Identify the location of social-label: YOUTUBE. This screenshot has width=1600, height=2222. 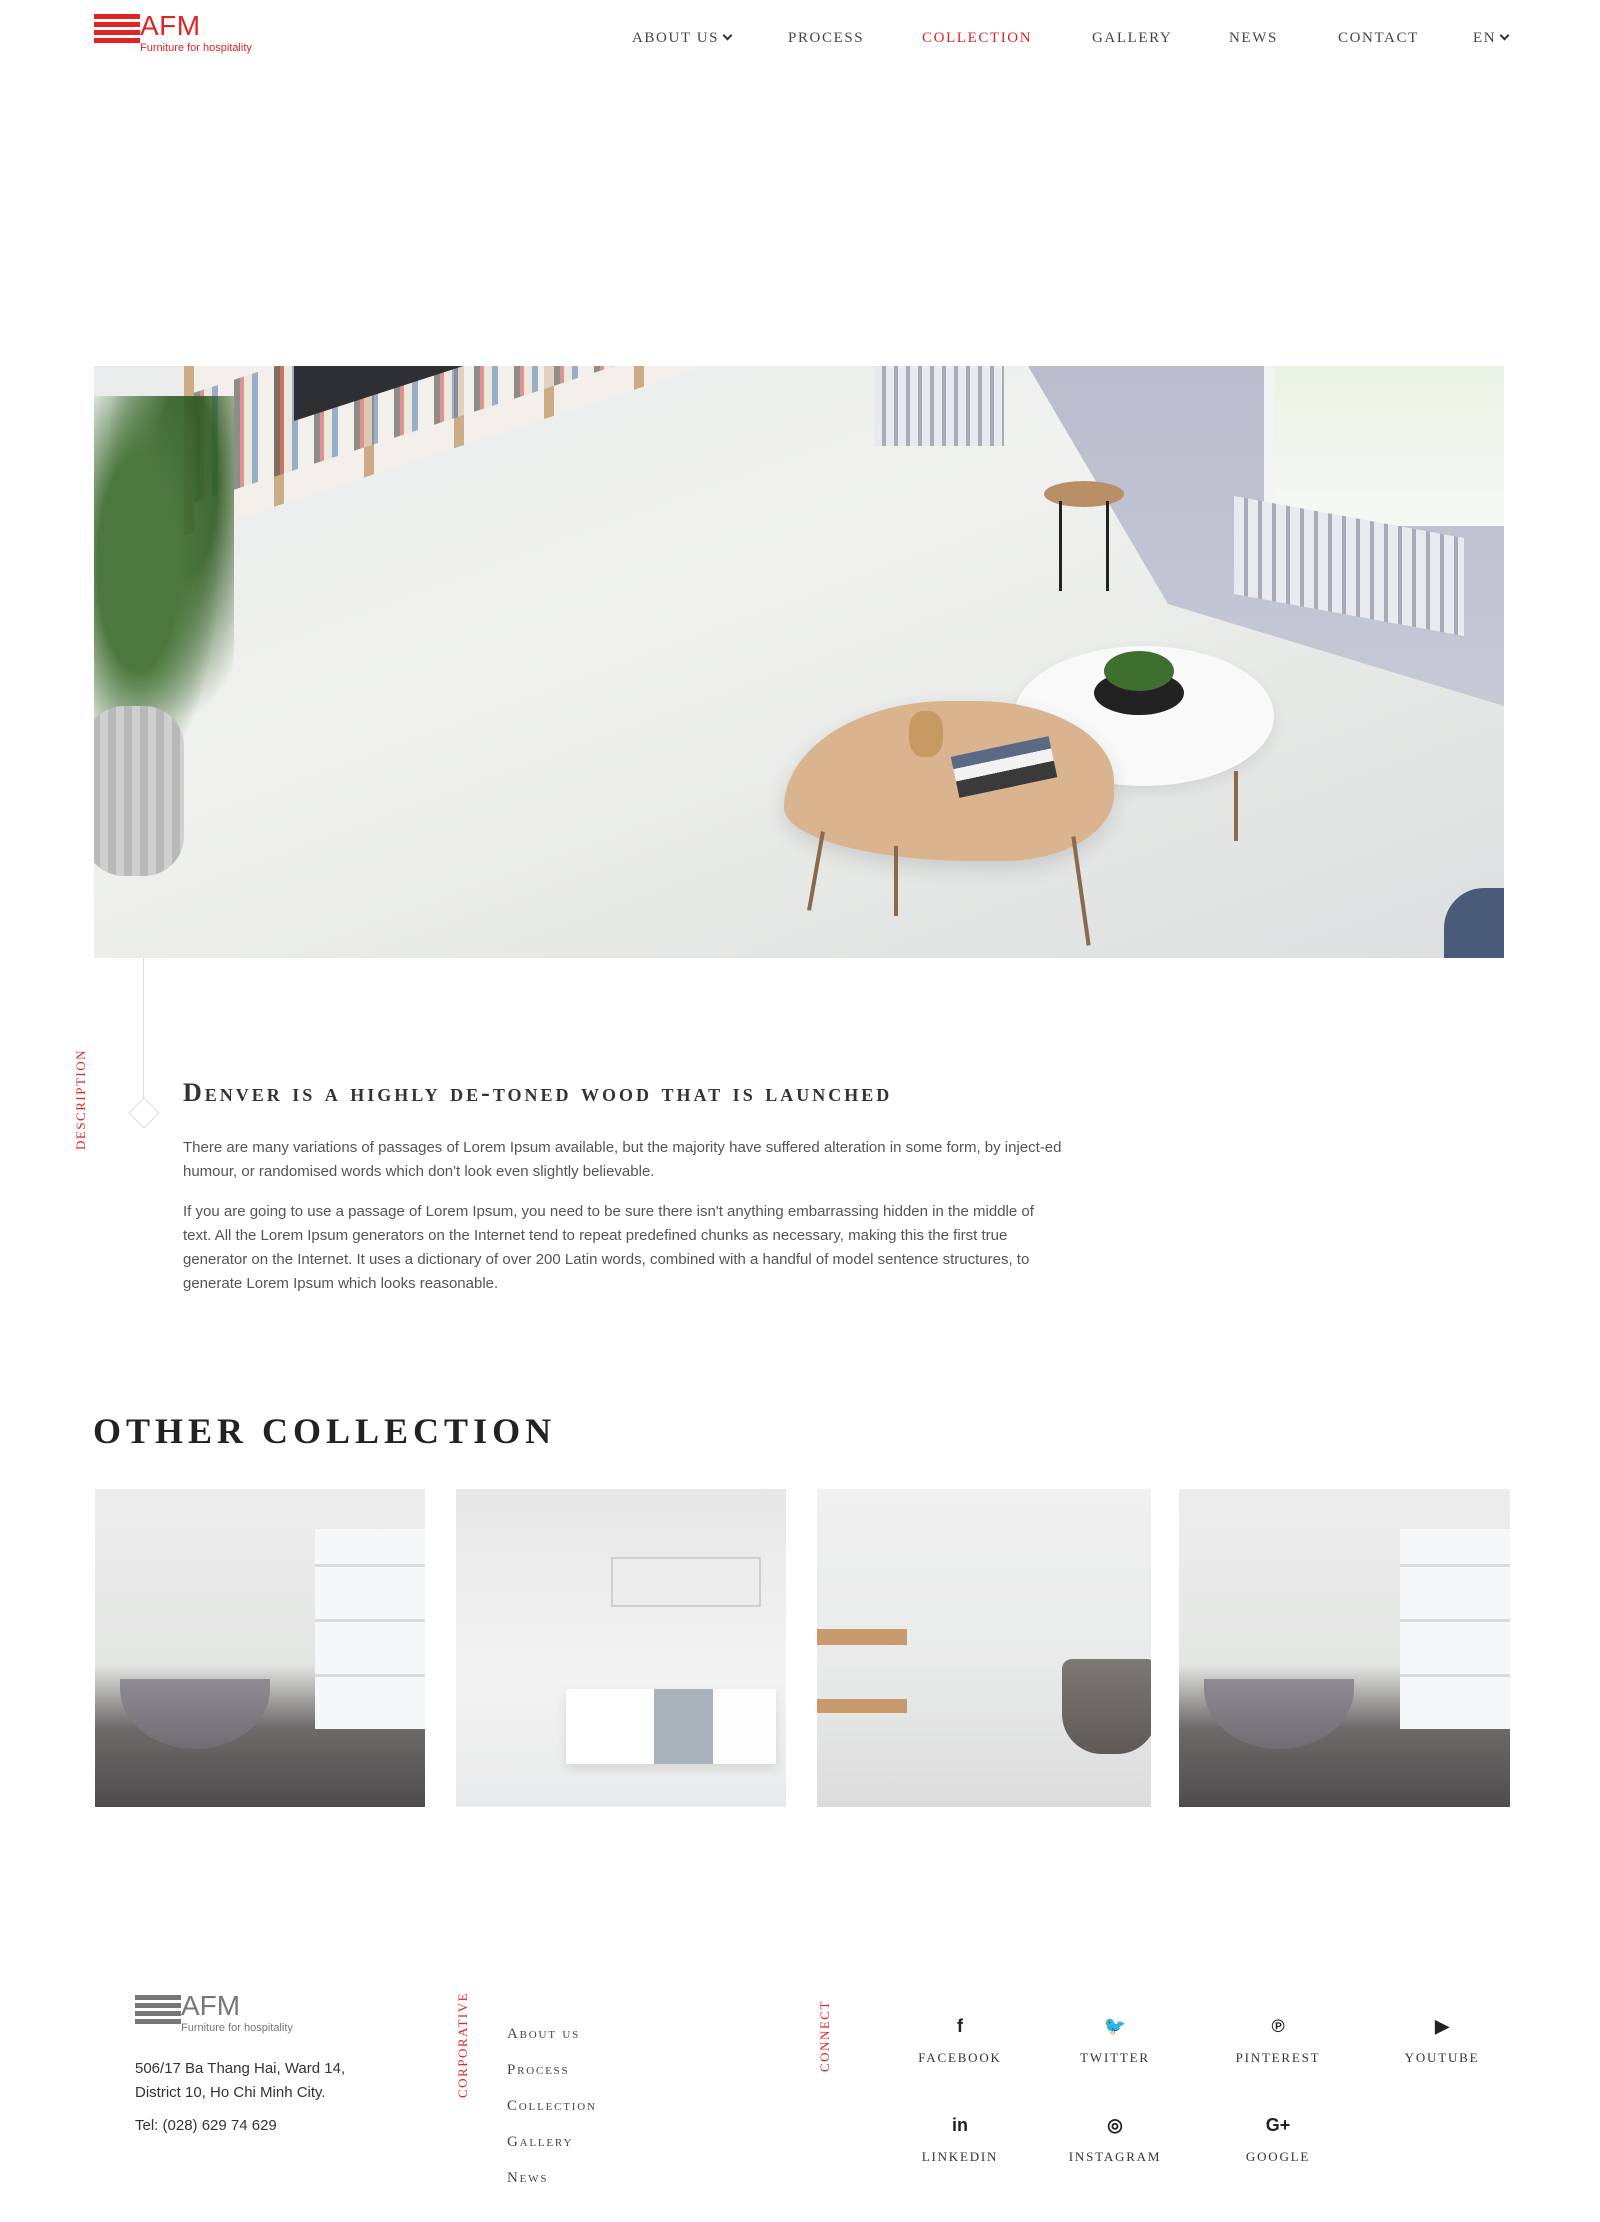
(1442, 2057).